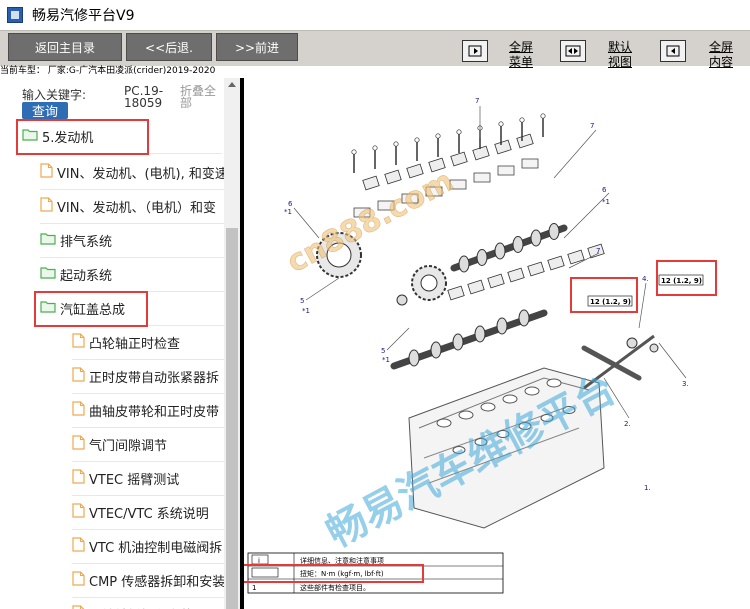  What do you see at coordinates (144, 97) in the screenshot?
I see `pc-code: PC.19- 18059` at bounding box center [144, 97].